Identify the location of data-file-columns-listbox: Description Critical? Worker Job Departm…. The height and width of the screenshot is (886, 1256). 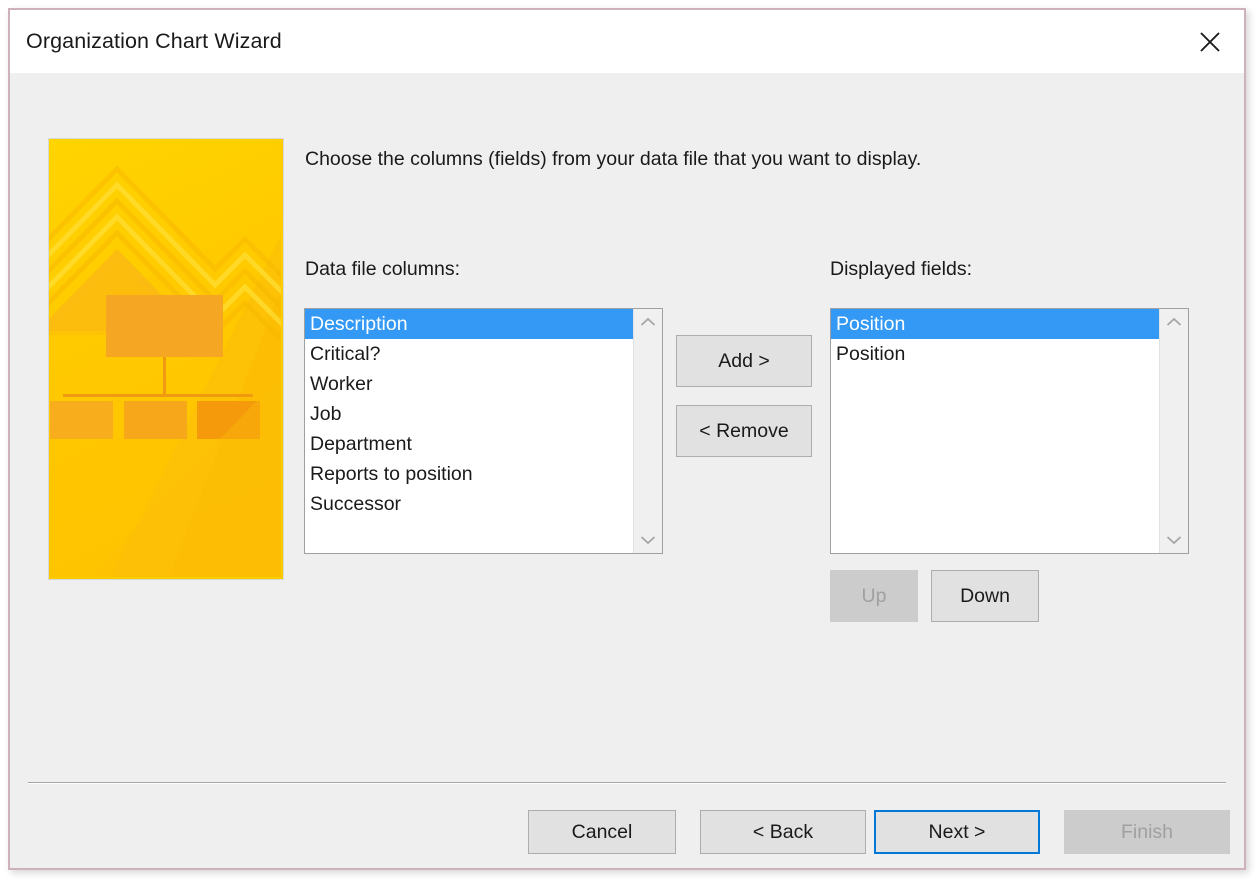
(483, 431).